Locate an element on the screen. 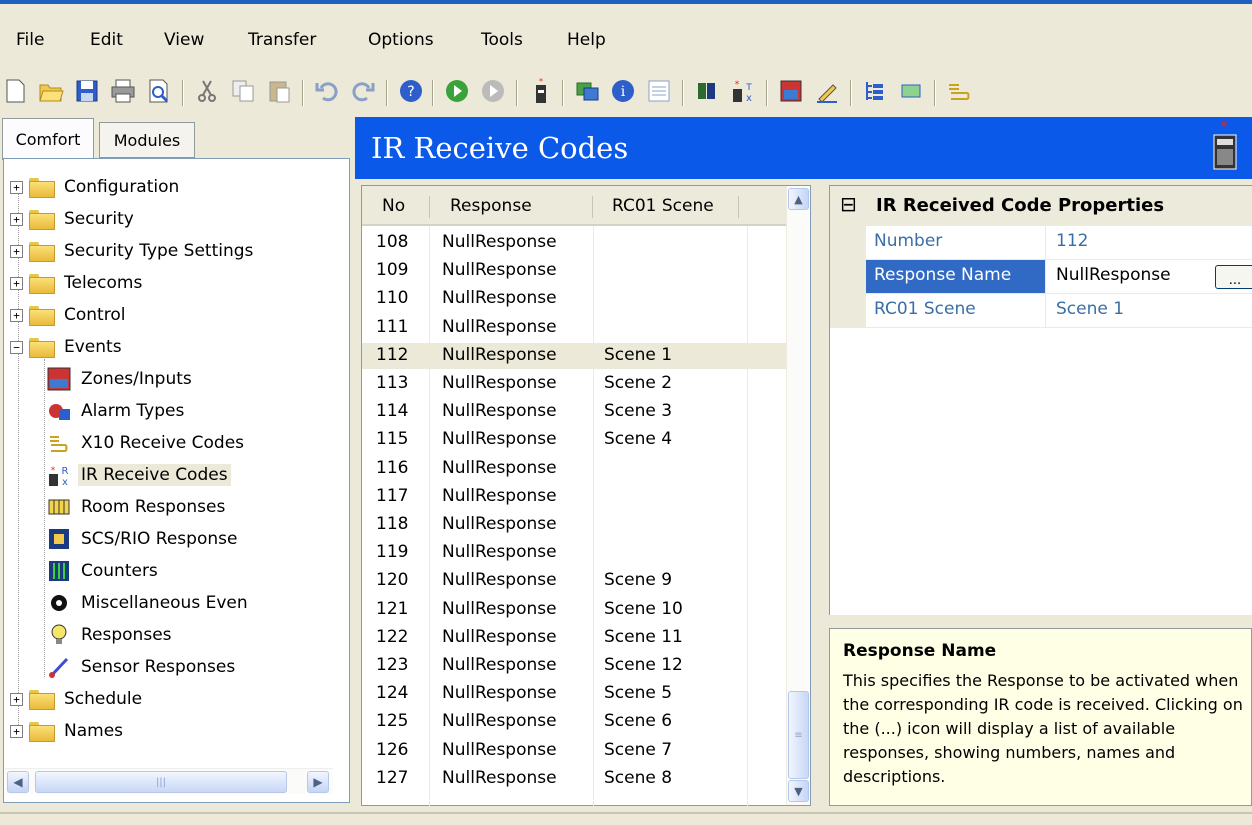  tree-item-events: Events is located at coordinates (93, 347).